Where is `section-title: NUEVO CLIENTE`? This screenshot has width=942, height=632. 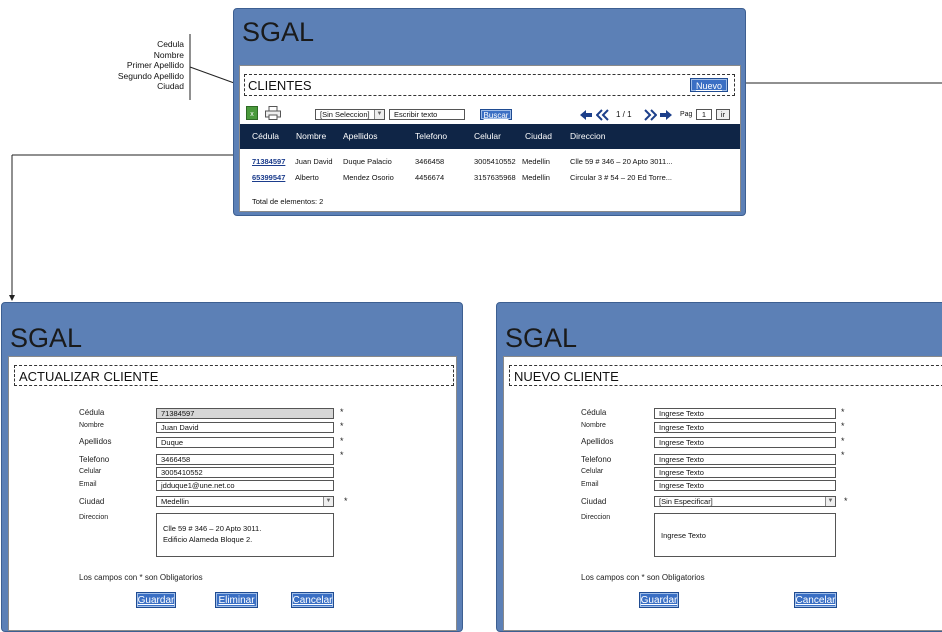
section-title: NUEVO CLIENTE is located at coordinates (566, 376).